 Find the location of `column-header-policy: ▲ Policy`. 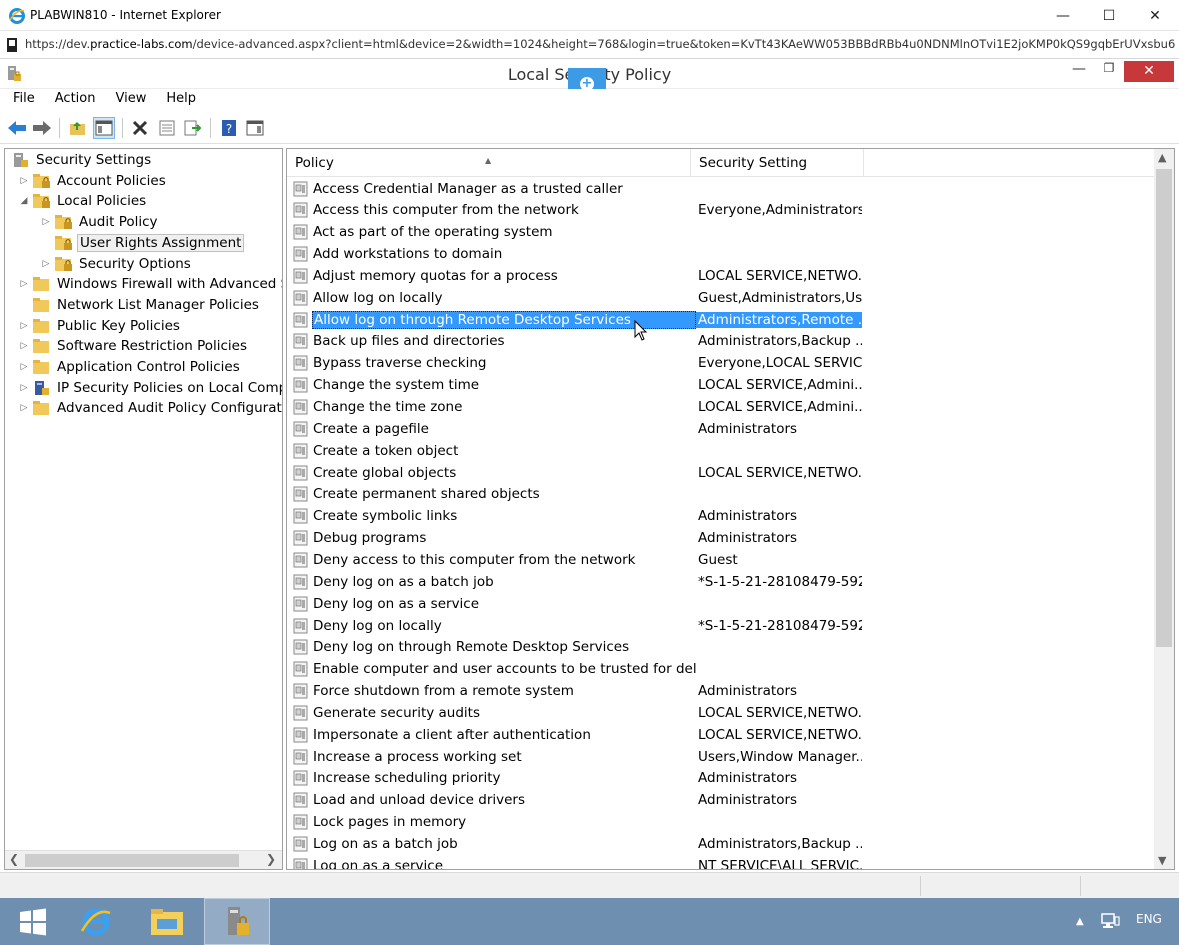

column-header-policy: ▲ Policy is located at coordinates (489, 163).